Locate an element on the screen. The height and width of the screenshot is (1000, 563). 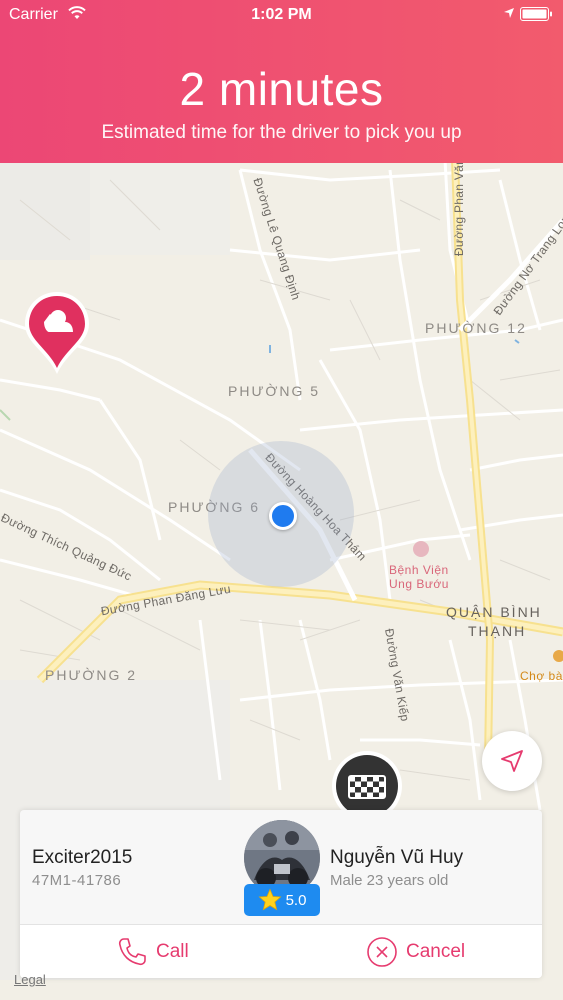
cancel-label: Cancel is located at coordinates (436, 951).